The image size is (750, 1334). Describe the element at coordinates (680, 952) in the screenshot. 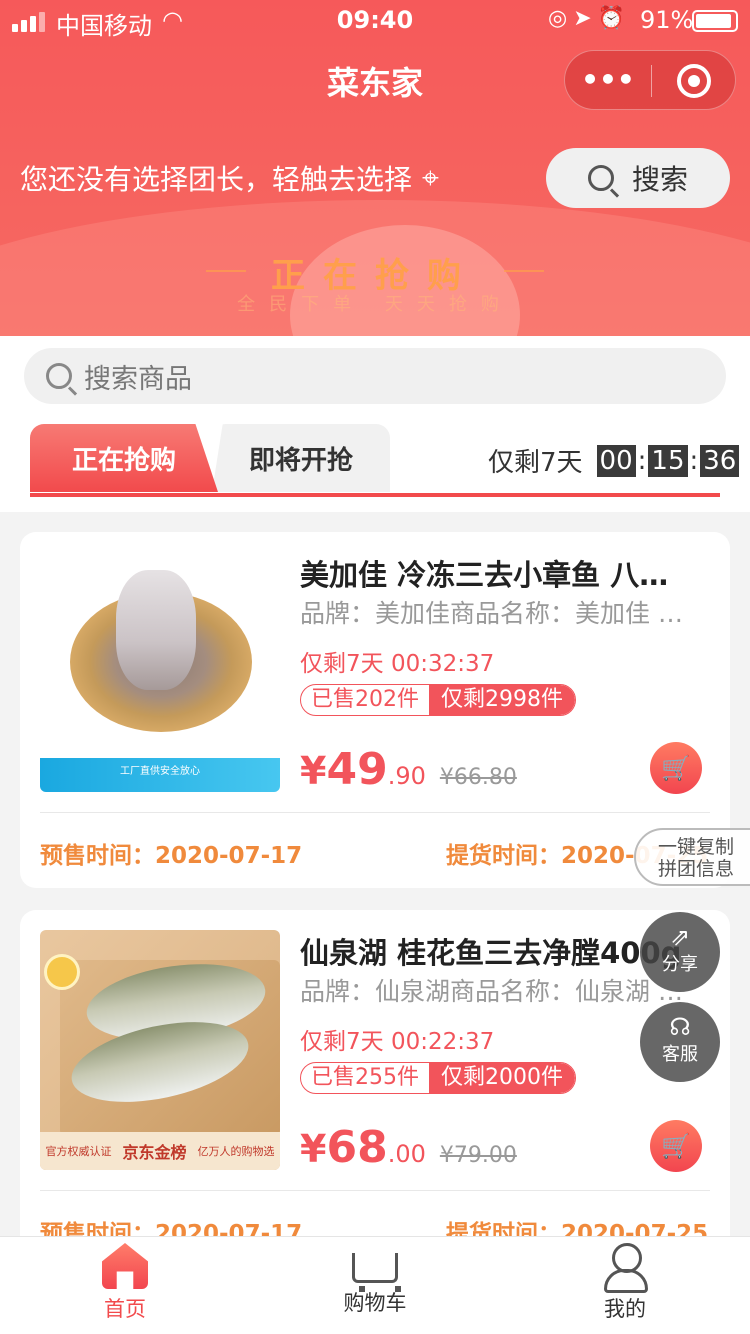

I see `share-button: ⇗ 分享` at that location.